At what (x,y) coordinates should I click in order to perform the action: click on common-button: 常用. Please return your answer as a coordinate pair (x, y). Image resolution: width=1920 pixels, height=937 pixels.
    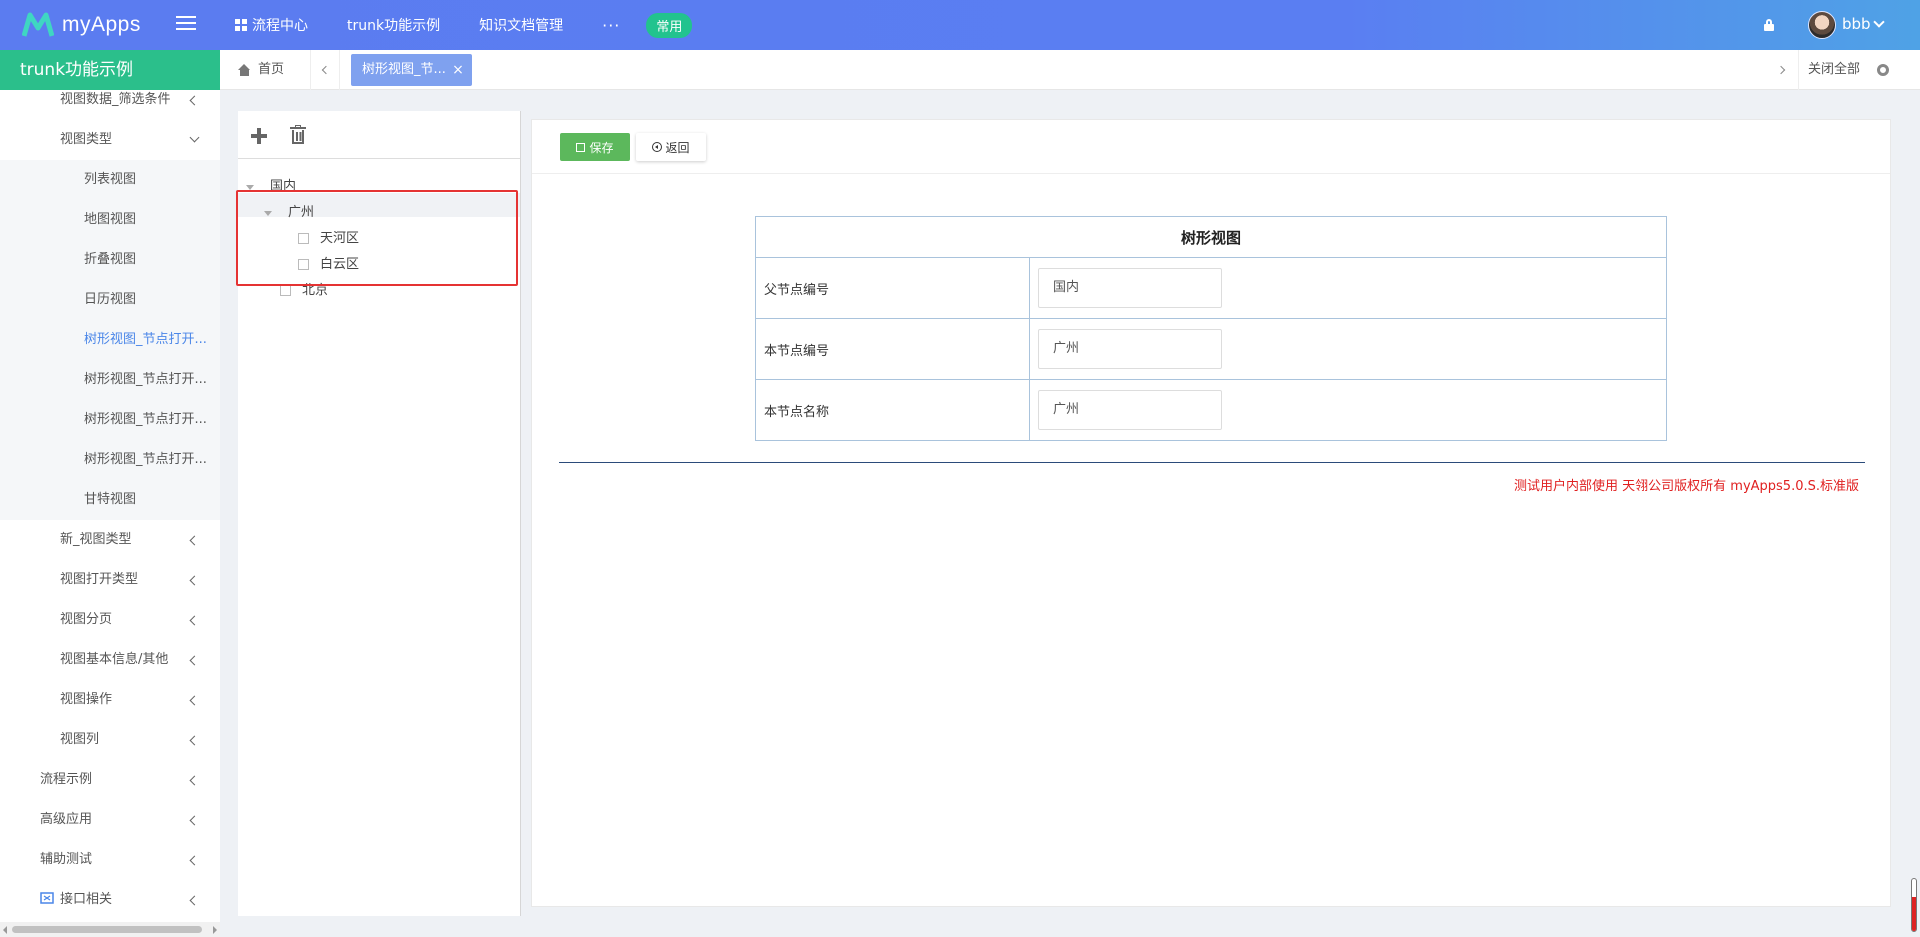
    Looking at the image, I should click on (669, 25).